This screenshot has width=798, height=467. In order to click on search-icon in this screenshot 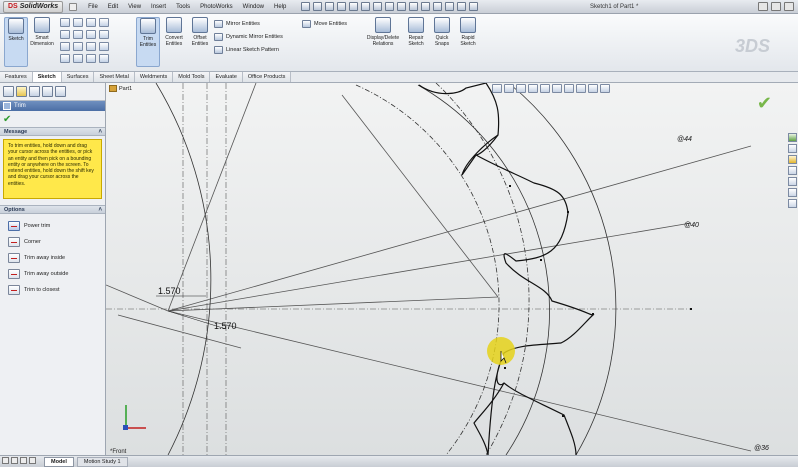, I will do `click(792, 170)`.